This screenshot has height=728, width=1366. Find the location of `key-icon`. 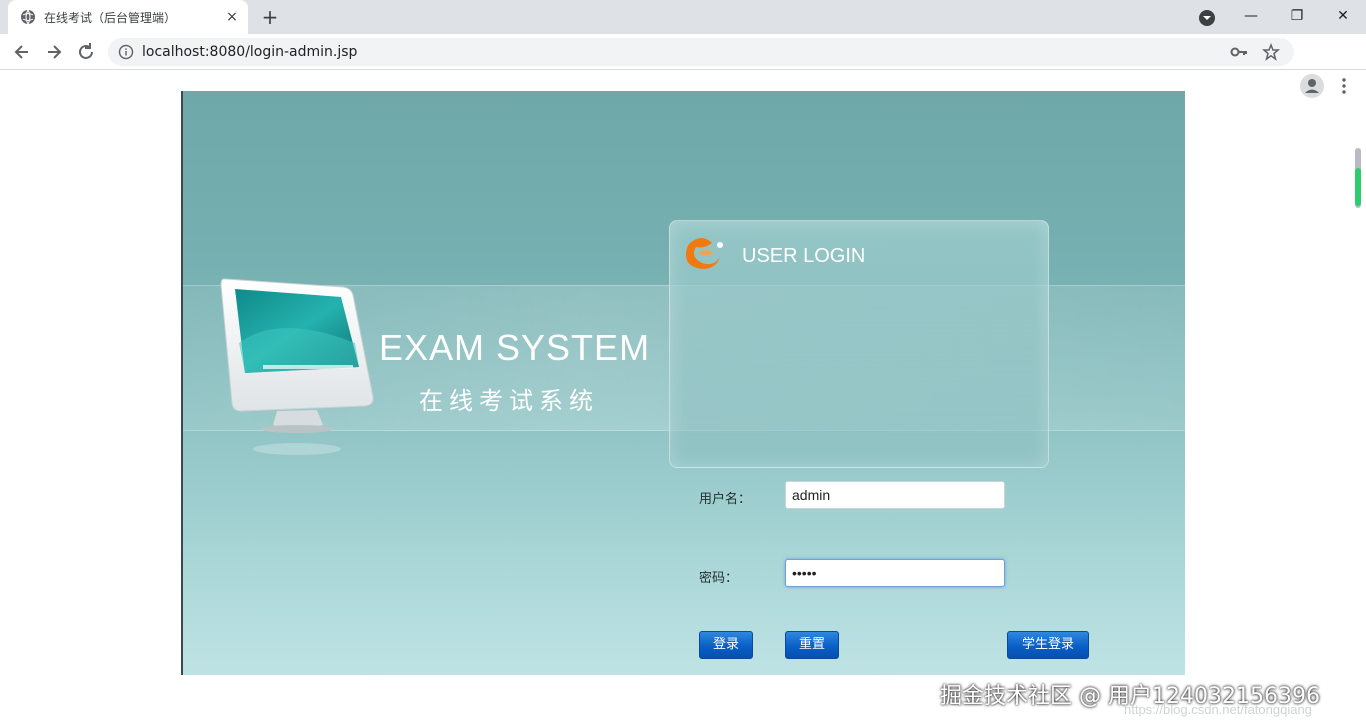

key-icon is located at coordinates (1239, 52).